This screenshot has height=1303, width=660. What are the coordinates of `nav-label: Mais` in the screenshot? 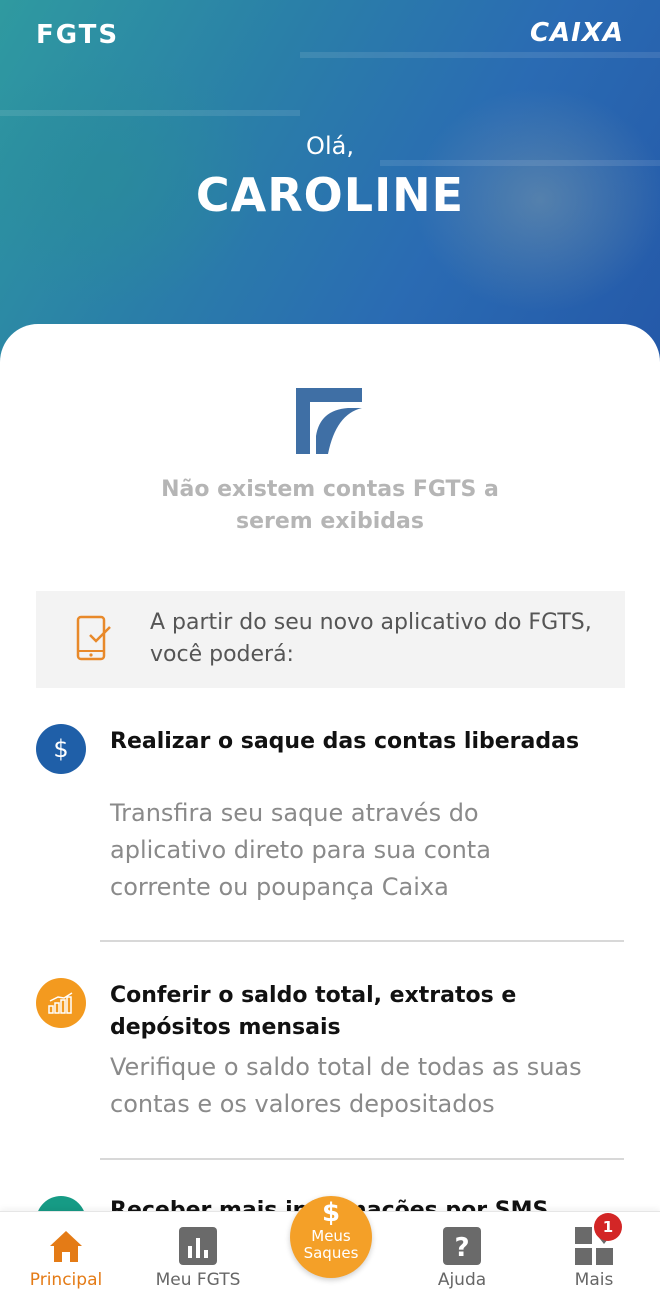 It's located at (594, 1280).